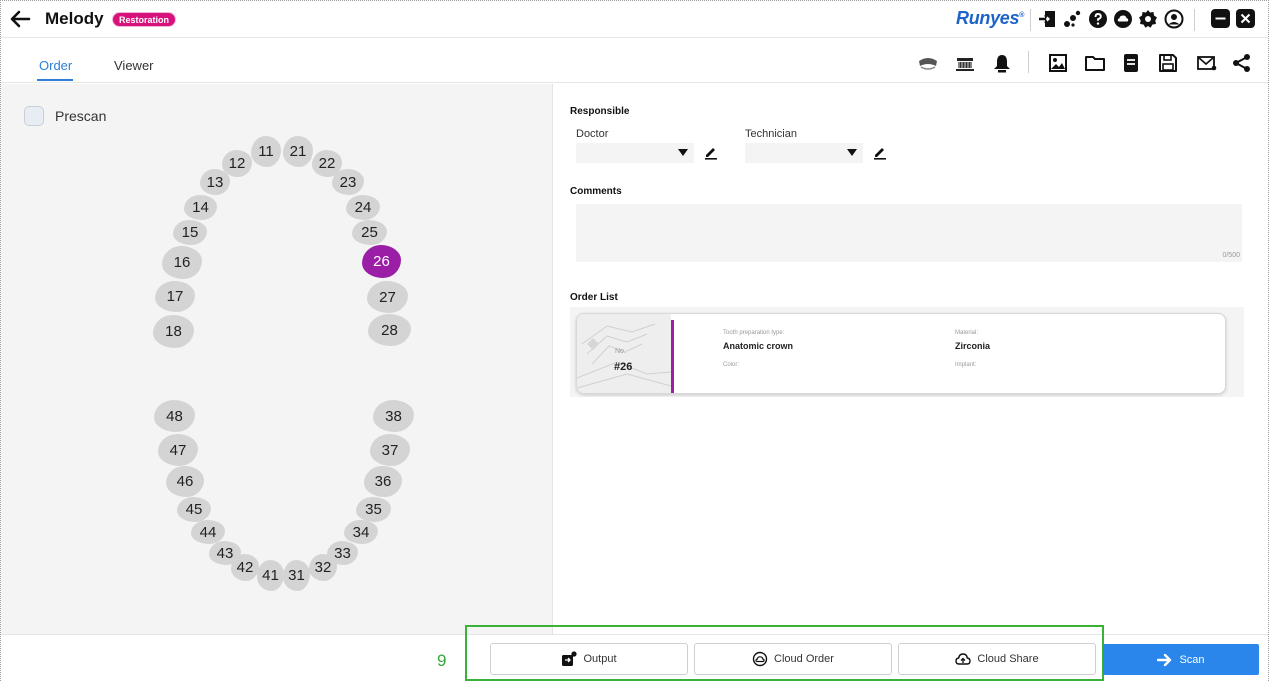  I want to click on bell-icon, so click(1002, 63).